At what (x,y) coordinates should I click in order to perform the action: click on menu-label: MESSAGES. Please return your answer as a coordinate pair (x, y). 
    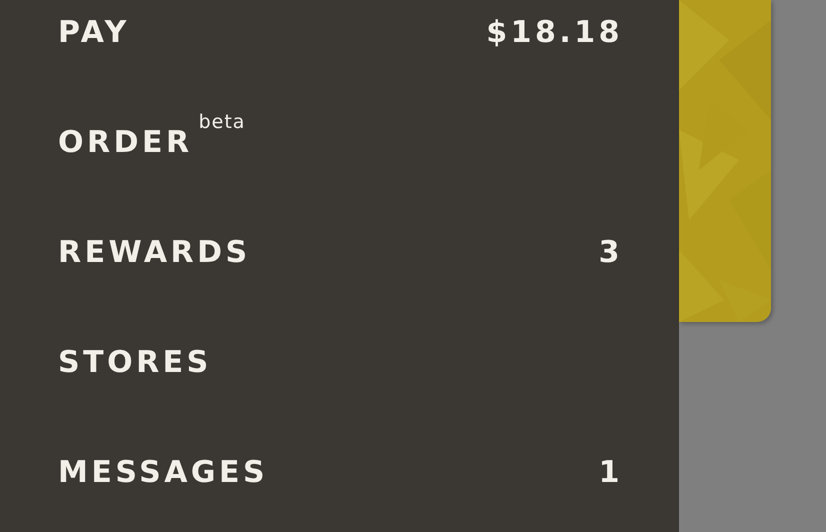
    Looking at the image, I should click on (163, 472).